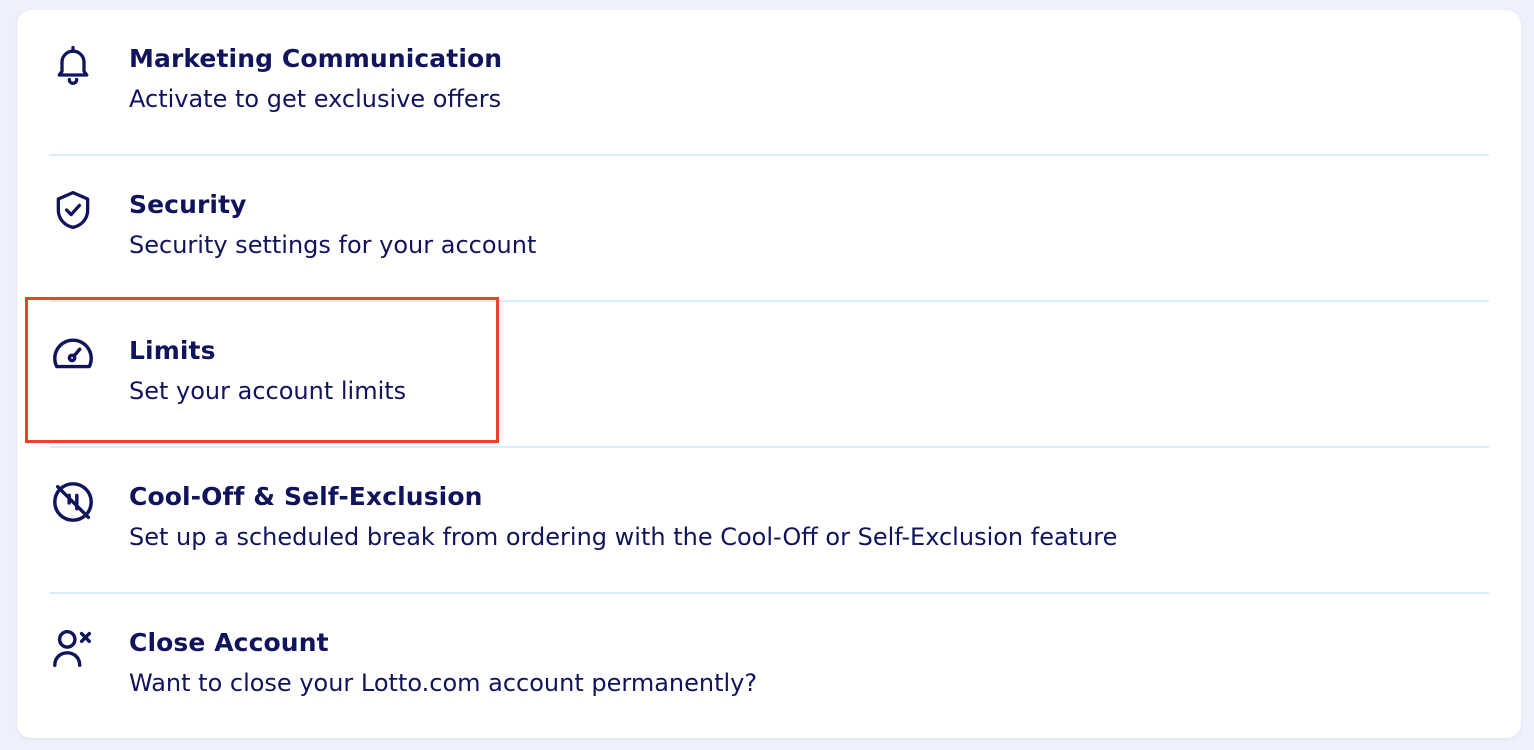 This screenshot has width=1534, height=750. What do you see at coordinates (268, 391) in the screenshot?
I see `settings-item-description: Set your account limits` at bounding box center [268, 391].